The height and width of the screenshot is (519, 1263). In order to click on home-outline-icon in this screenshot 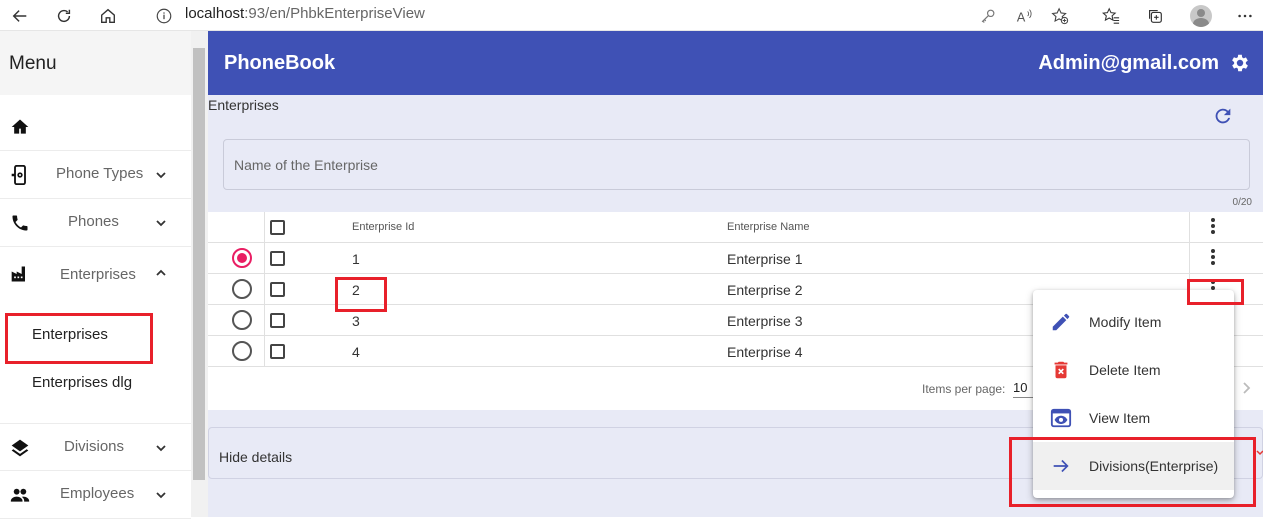, I will do `click(108, 15)`.